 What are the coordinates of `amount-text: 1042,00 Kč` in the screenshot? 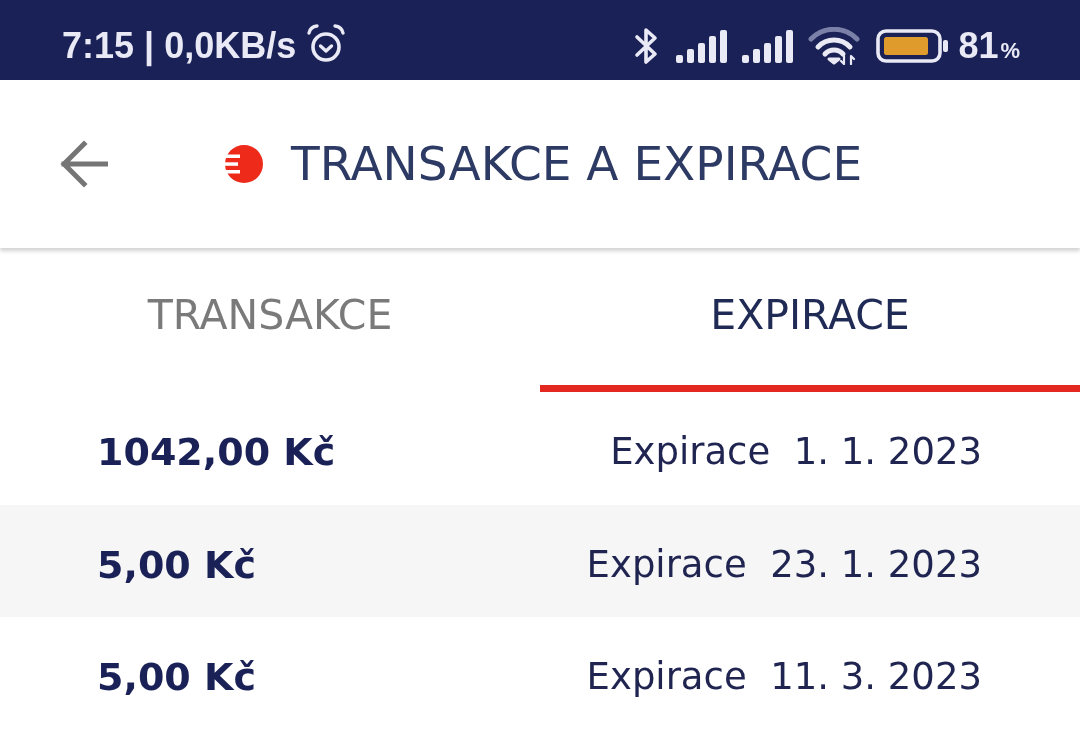 It's located at (216, 453).